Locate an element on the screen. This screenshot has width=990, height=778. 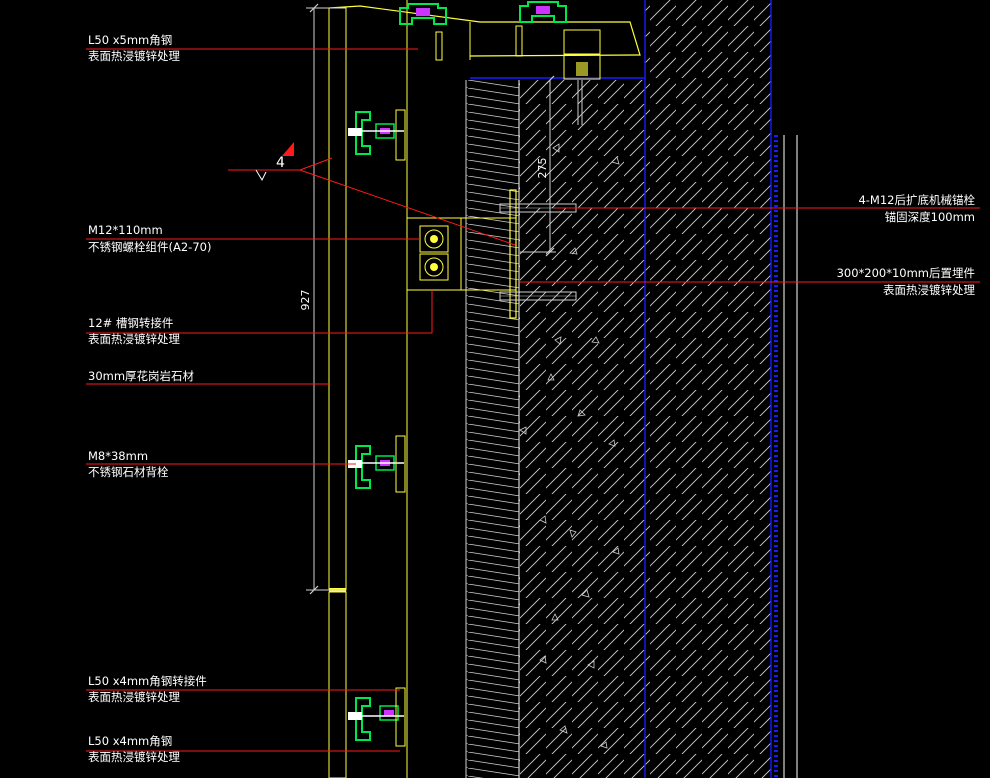
stone-clip-lower is located at coordinates (377, 717).